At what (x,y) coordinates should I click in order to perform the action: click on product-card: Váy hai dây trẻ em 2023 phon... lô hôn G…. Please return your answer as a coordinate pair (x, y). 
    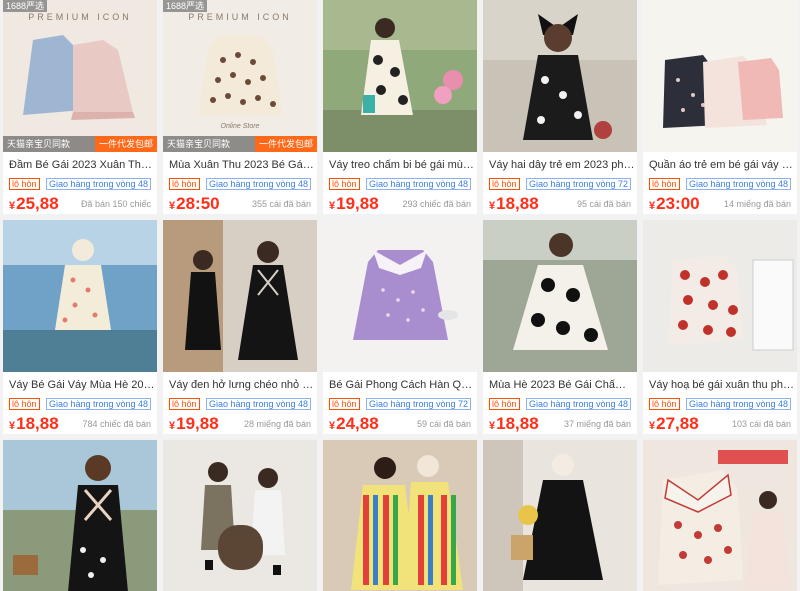
    Looking at the image, I should click on (560, 107).